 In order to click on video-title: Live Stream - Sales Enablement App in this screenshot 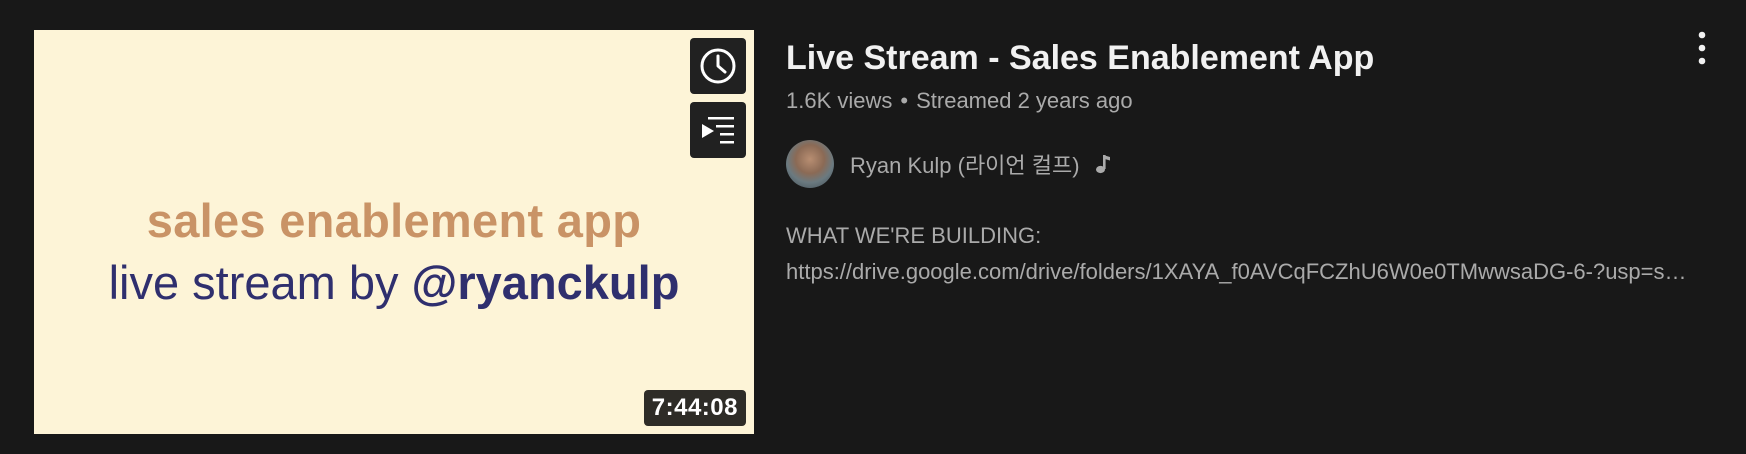, I will do `click(1236, 58)`.